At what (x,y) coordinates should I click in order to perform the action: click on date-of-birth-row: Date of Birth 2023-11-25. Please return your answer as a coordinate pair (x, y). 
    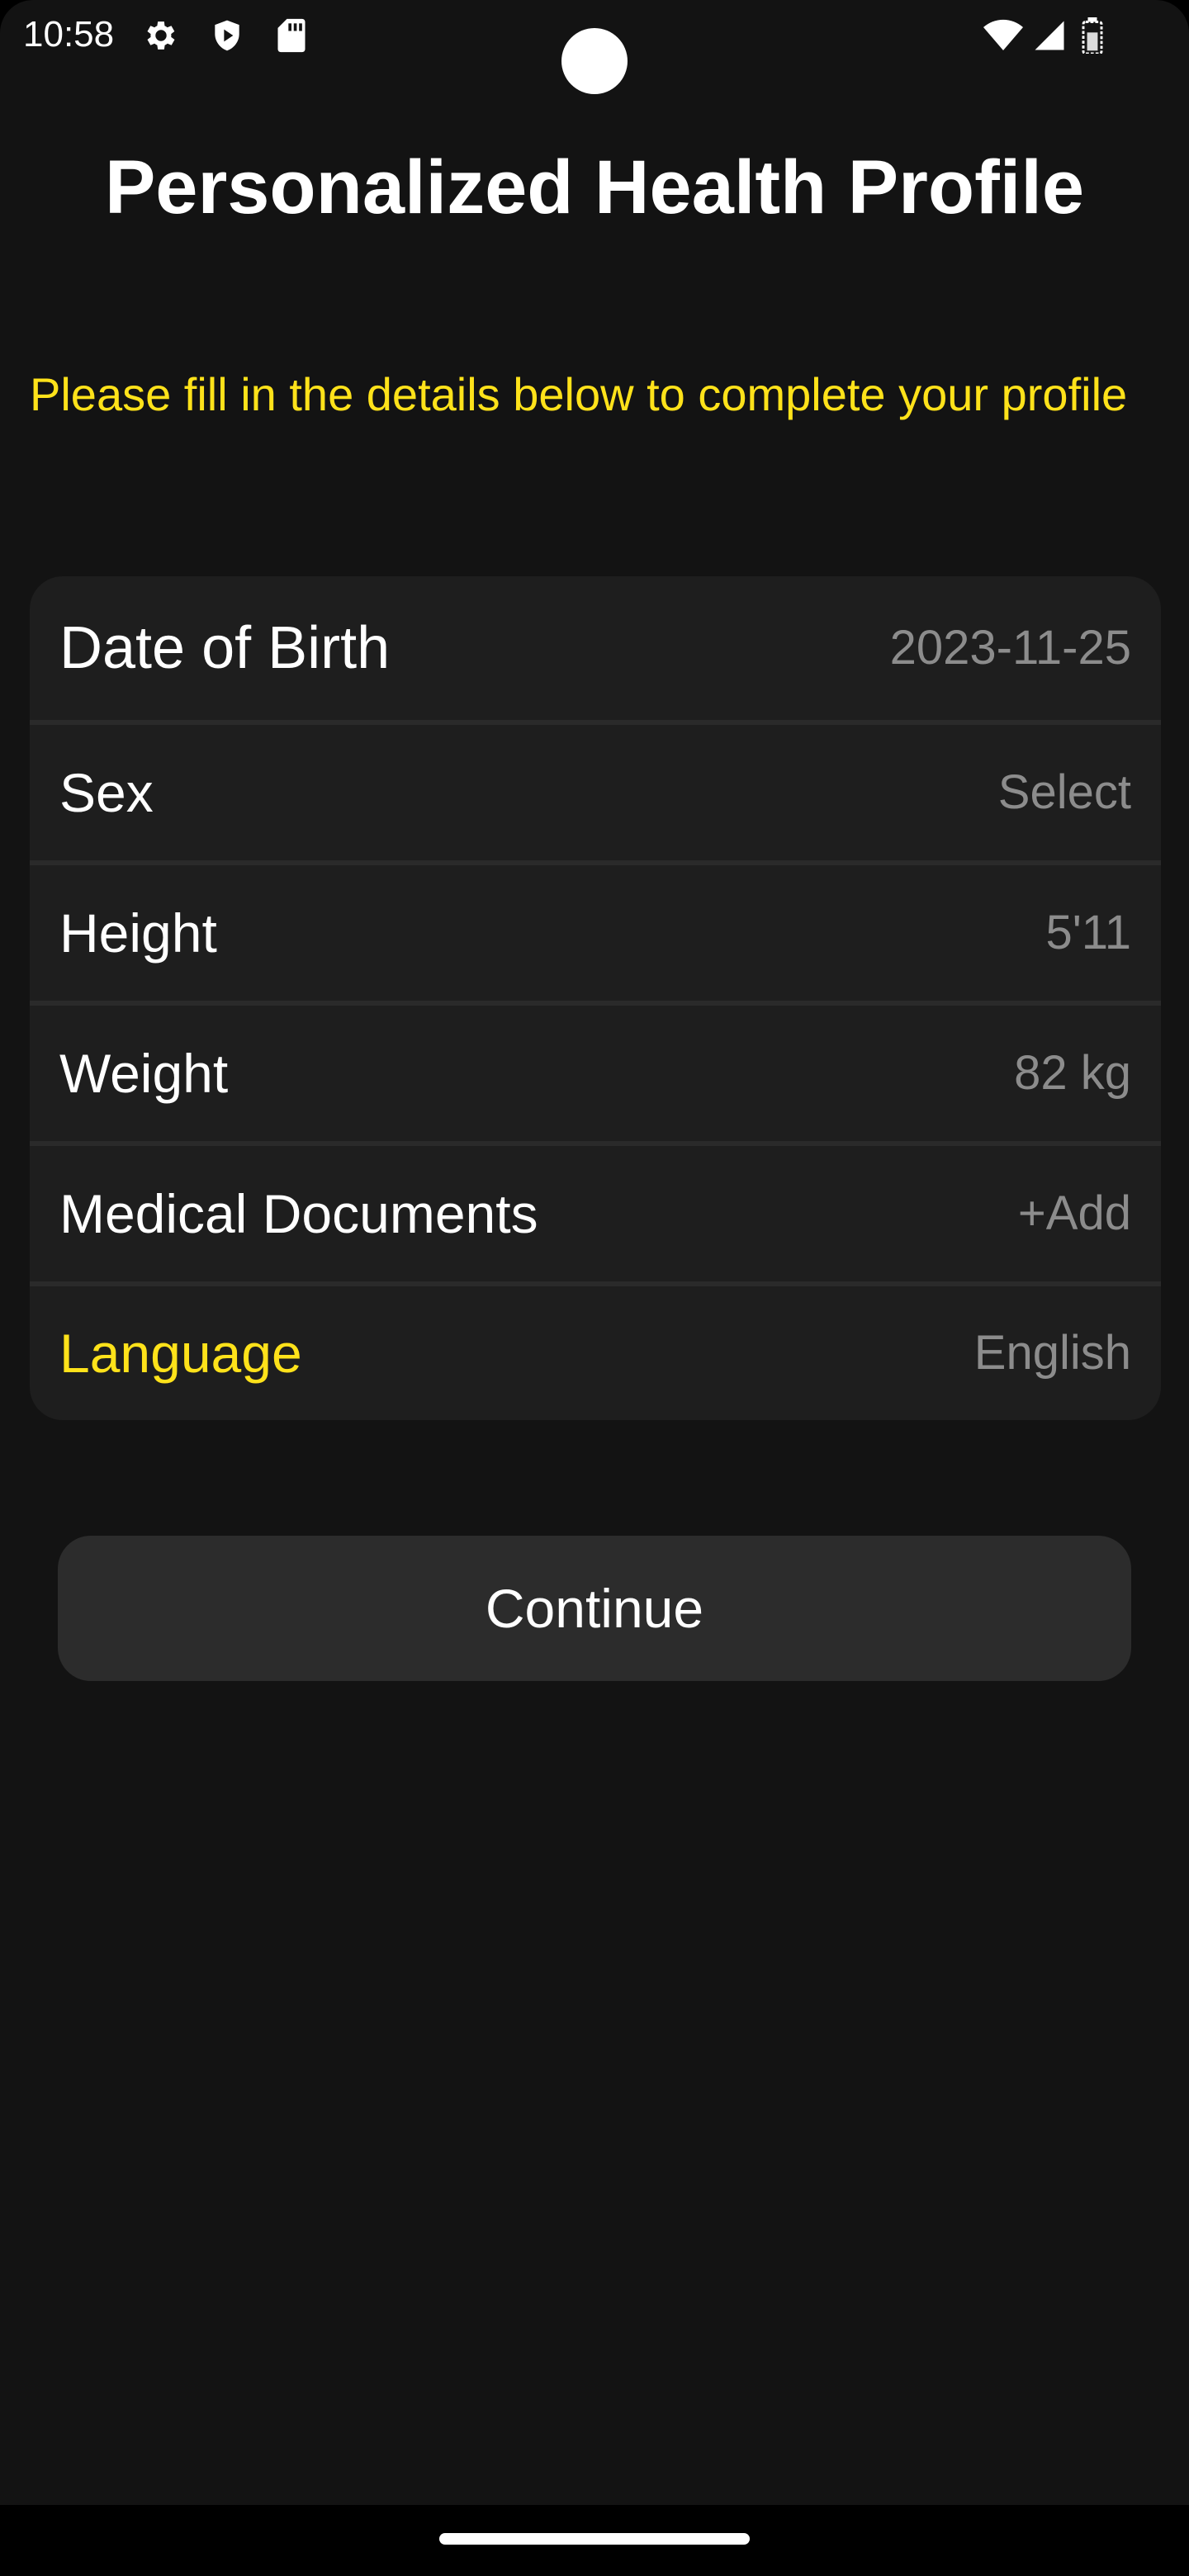
    Looking at the image, I should click on (595, 650).